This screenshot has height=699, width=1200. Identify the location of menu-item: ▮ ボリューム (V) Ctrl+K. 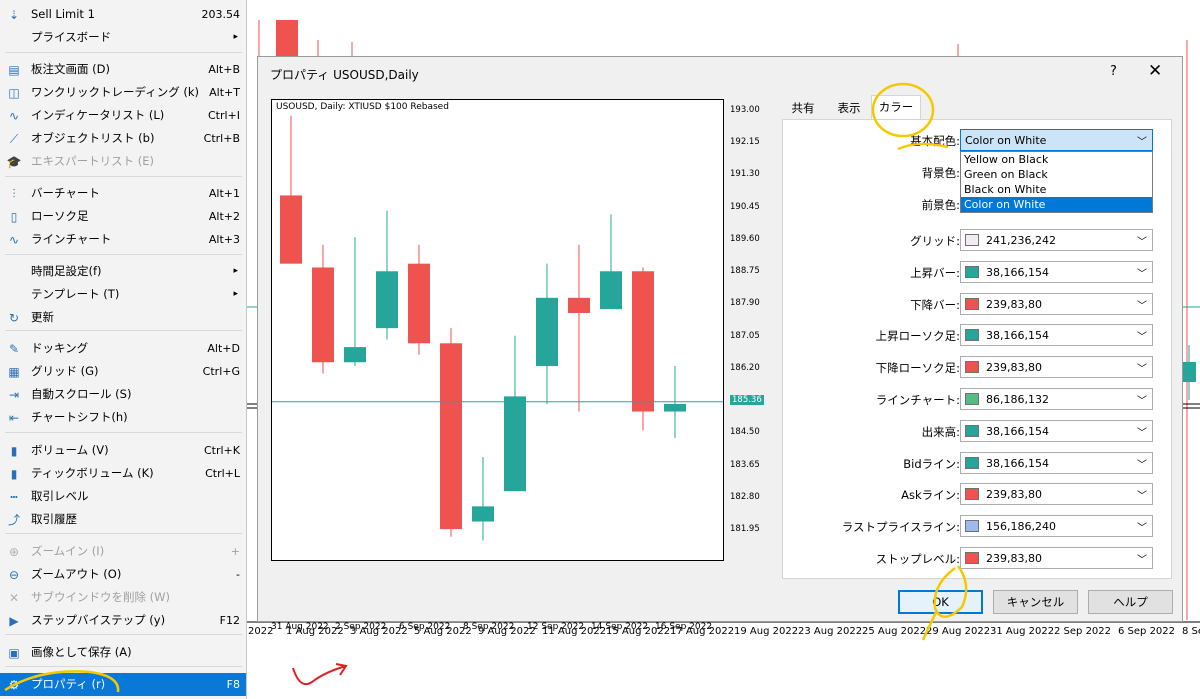
(123, 450).